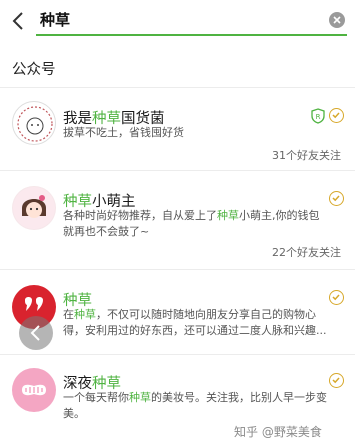 The width and height of the screenshot is (355, 448). What do you see at coordinates (96, 397) in the screenshot?
I see `desc-text: 一个每天帮你` at bounding box center [96, 397].